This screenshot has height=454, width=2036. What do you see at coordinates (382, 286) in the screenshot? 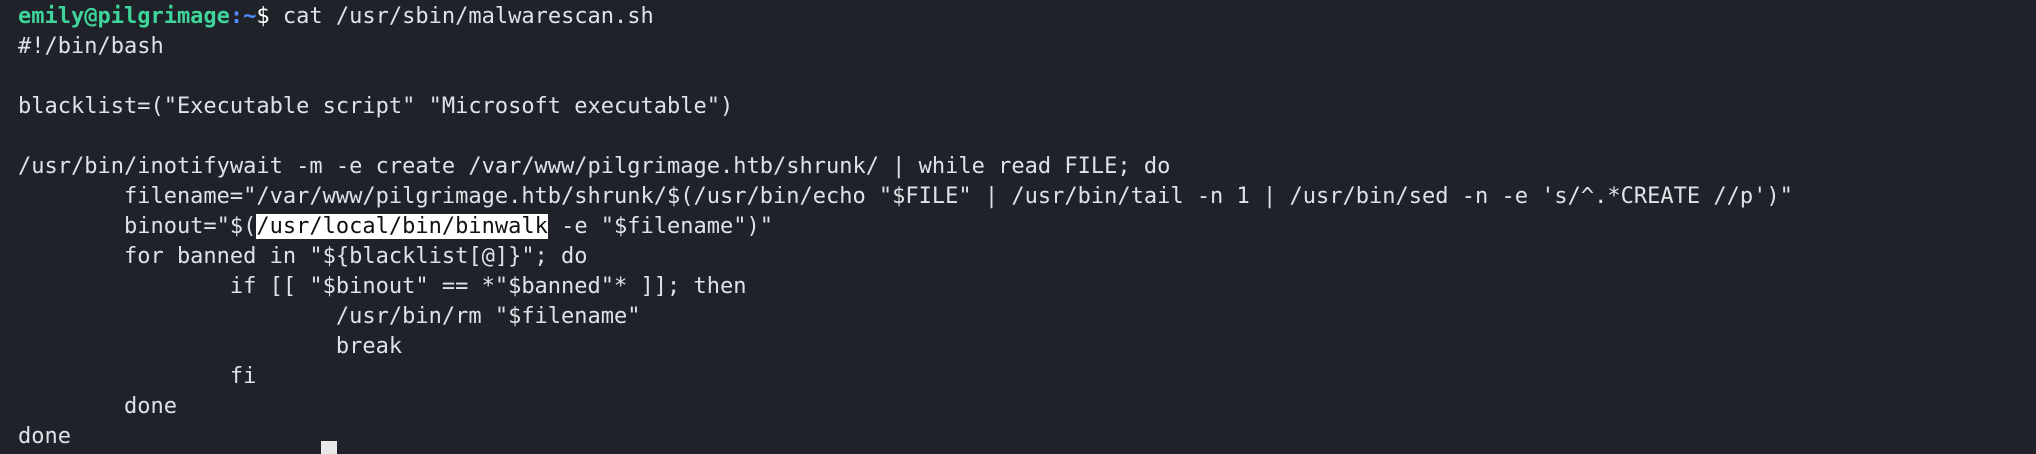
I see `script-line-if-condition: if [[ "$binout" == *"$banned"* ]]; then` at bounding box center [382, 286].